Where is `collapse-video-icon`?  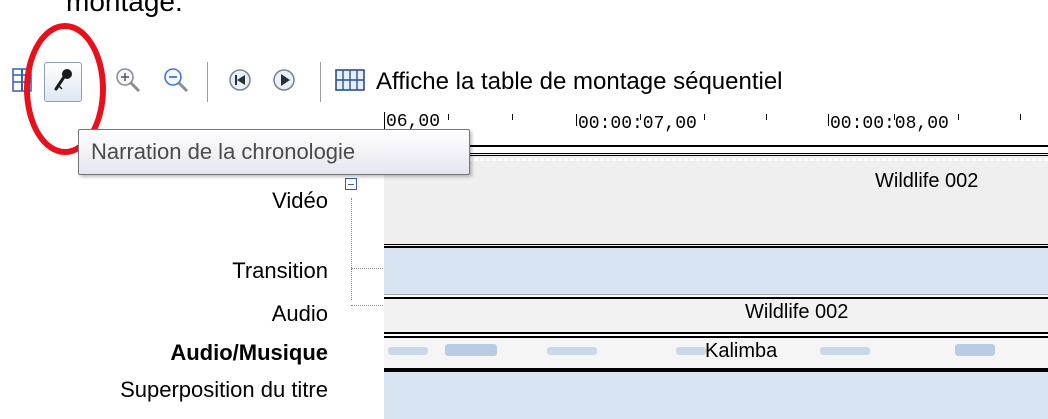 collapse-video-icon is located at coordinates (351, 184).